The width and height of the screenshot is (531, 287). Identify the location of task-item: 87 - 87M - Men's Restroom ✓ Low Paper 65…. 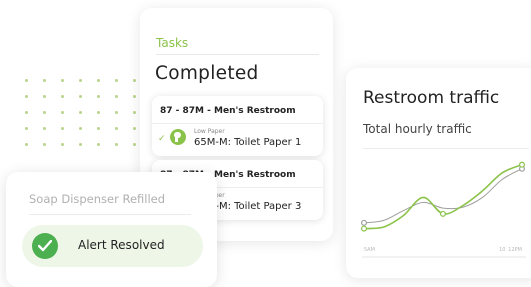
(237, 126).